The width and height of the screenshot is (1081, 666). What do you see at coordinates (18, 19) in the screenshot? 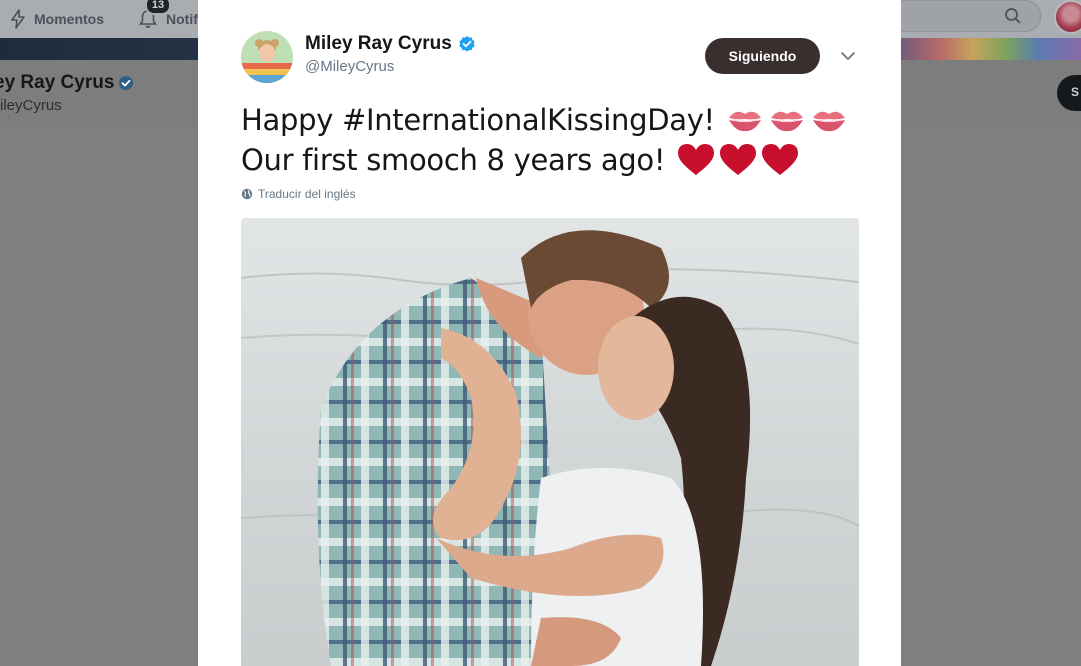
I see `lightning-icon` at bounding box center [18, 19].